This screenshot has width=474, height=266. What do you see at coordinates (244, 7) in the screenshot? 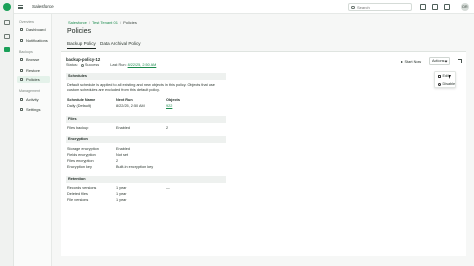
I see `top-bar: Salesforce DR` at bounding box center [244, 7].